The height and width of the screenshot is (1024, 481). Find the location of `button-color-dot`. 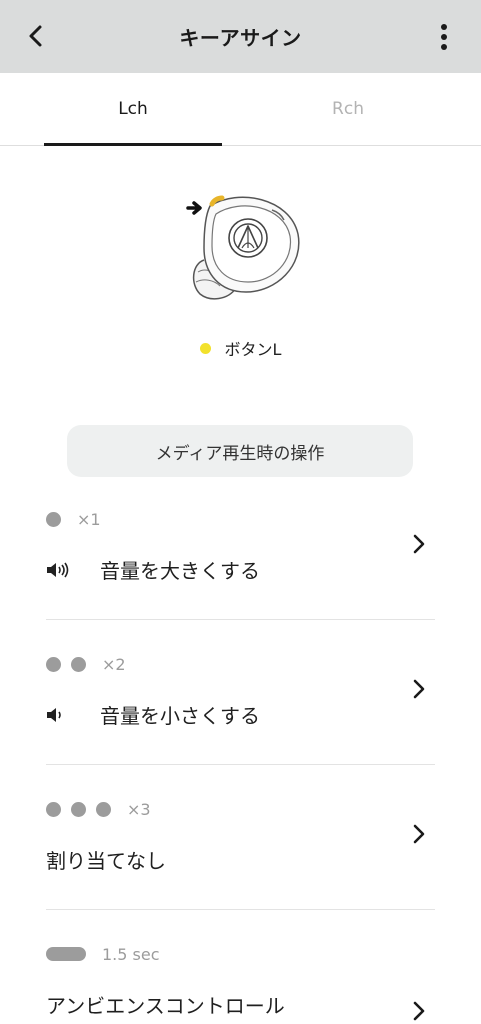

button-color-dot is located at coordinates (205, 348).